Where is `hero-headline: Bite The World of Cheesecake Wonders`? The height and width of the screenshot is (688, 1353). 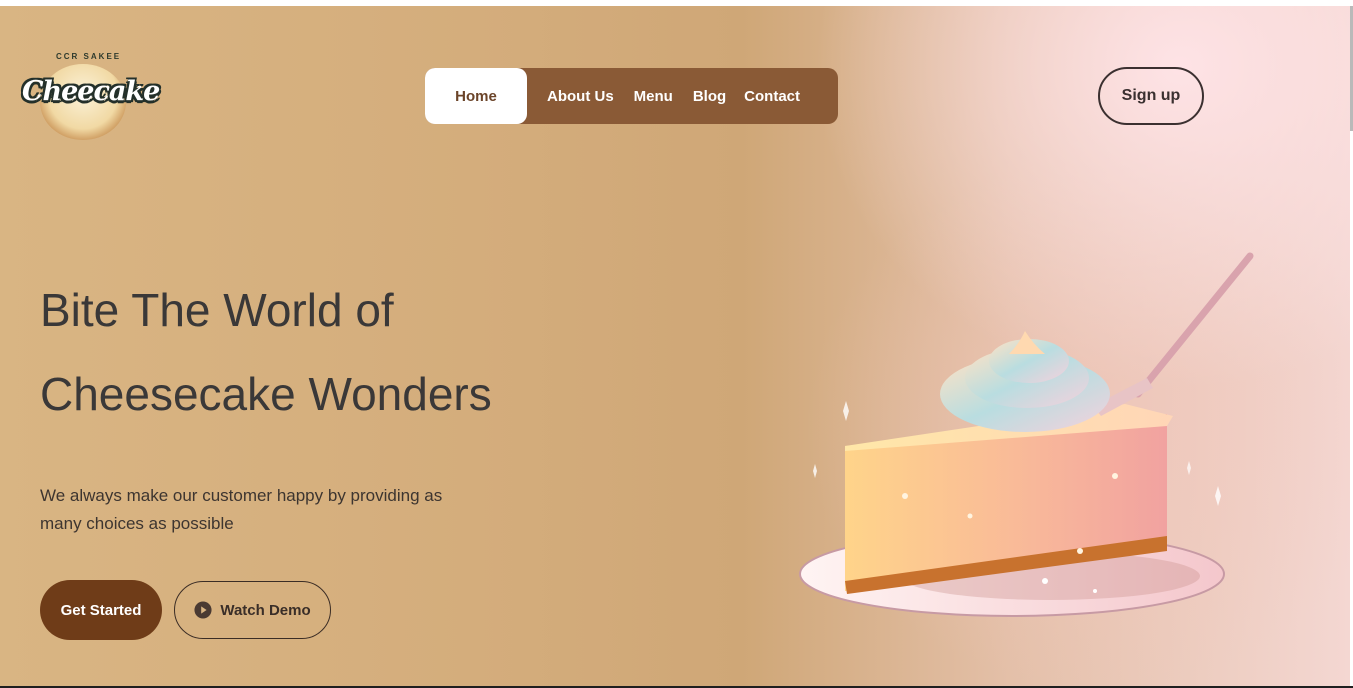 hero-headline: Bite The World of Cheesecake Wonders is located at coordinates (266, 352).